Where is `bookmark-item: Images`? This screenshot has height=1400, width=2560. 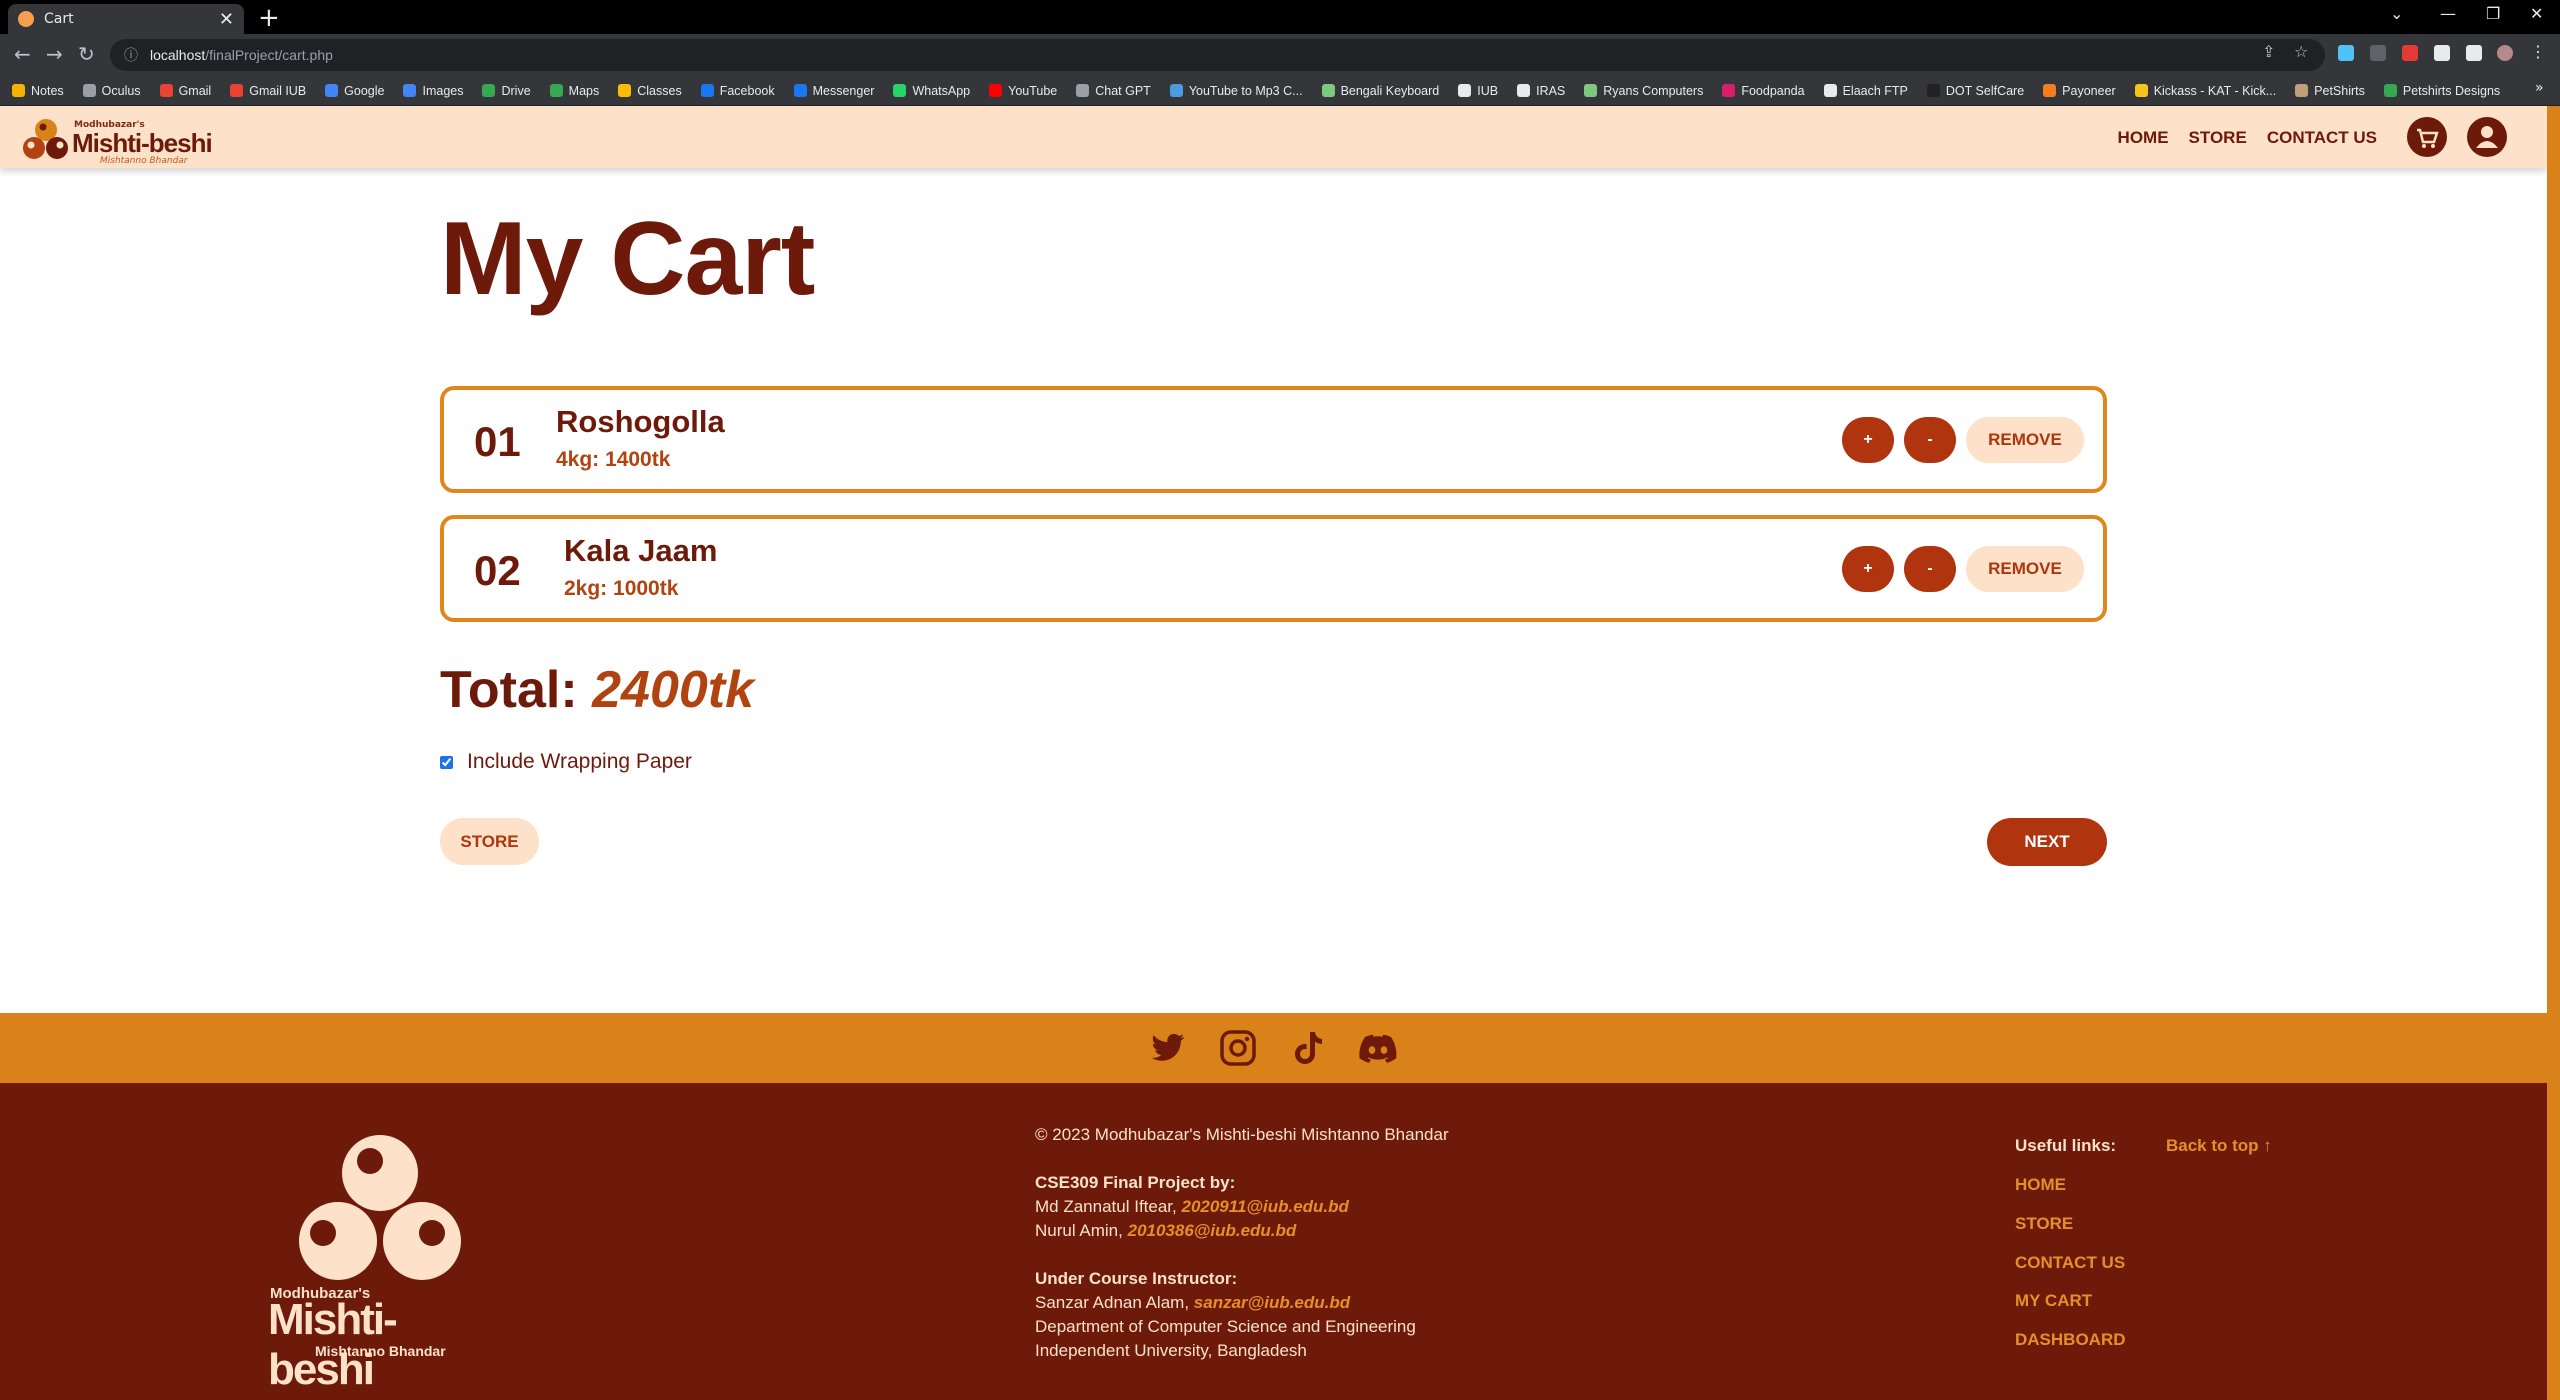
bookmark-item: Images is located at coordinates (433, 91).